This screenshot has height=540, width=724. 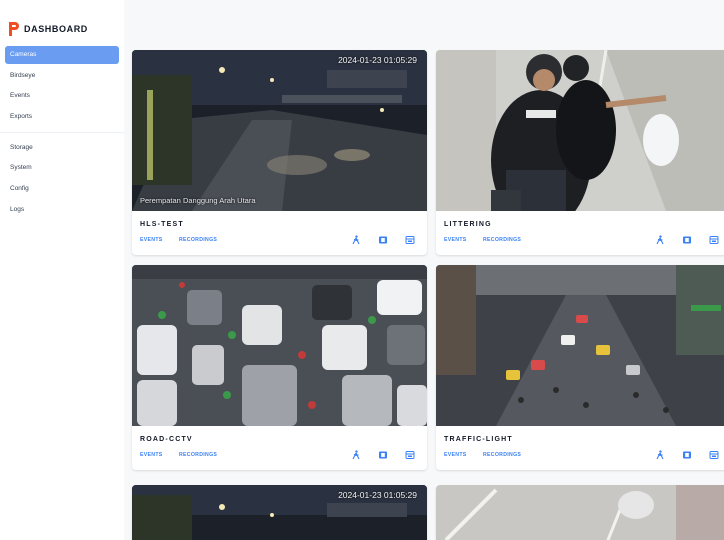 I want to click on sidebar-divider, so click(x=62, y=132).